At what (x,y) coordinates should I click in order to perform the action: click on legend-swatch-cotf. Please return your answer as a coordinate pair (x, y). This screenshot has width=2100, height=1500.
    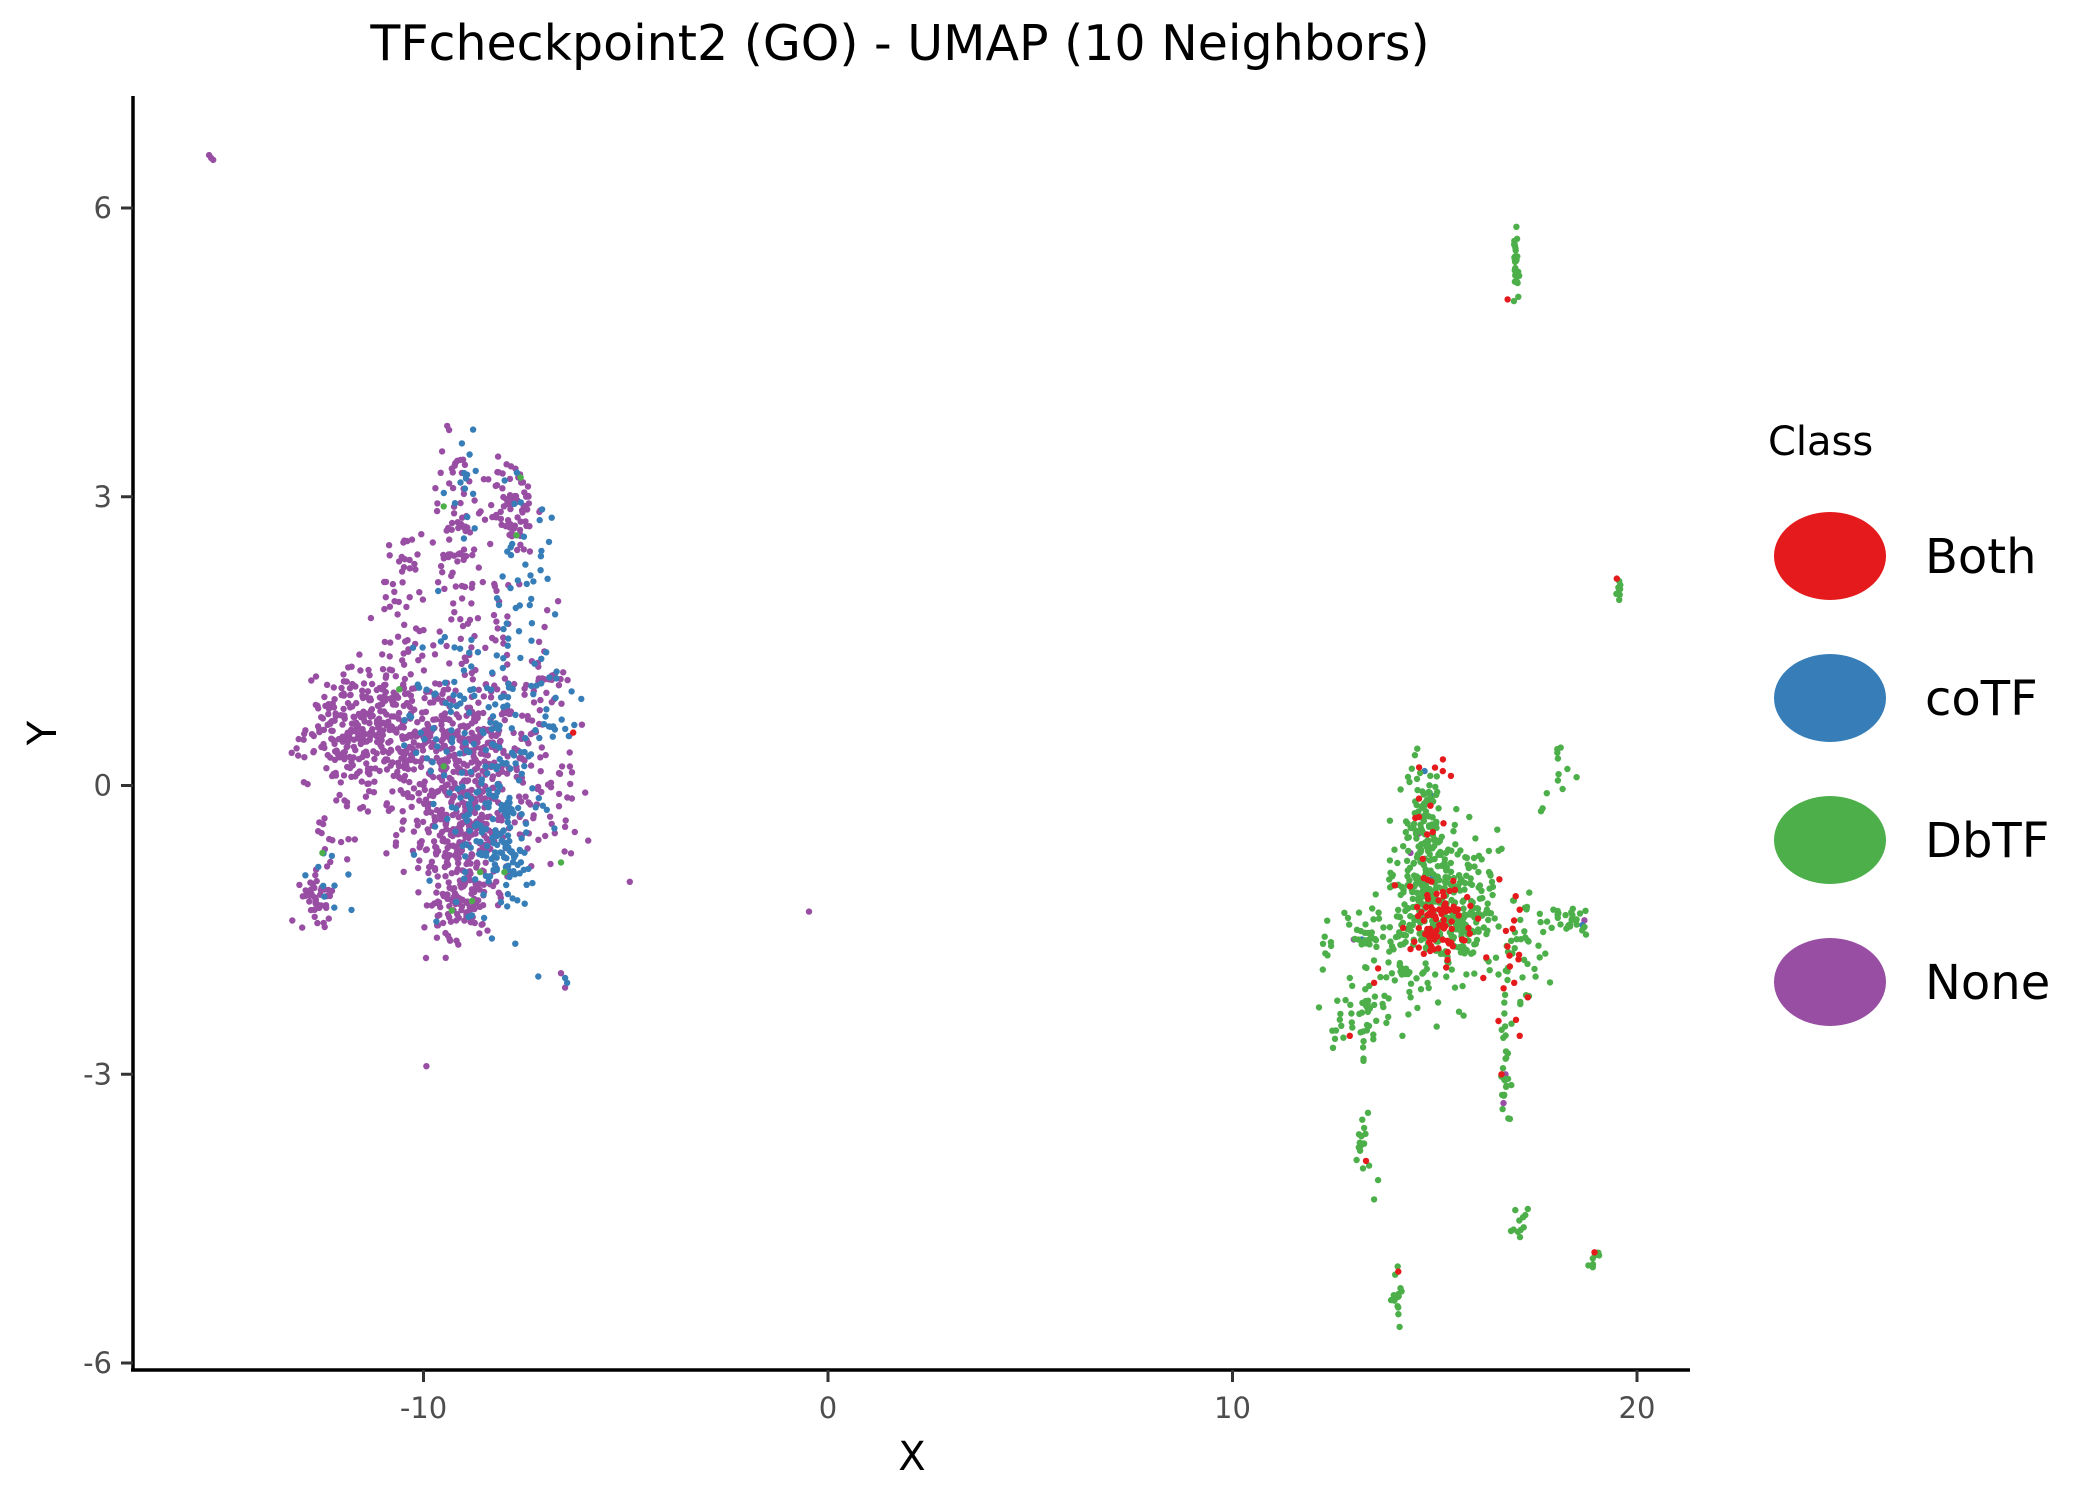
    Looking at the image, I should click on (1830, 698).